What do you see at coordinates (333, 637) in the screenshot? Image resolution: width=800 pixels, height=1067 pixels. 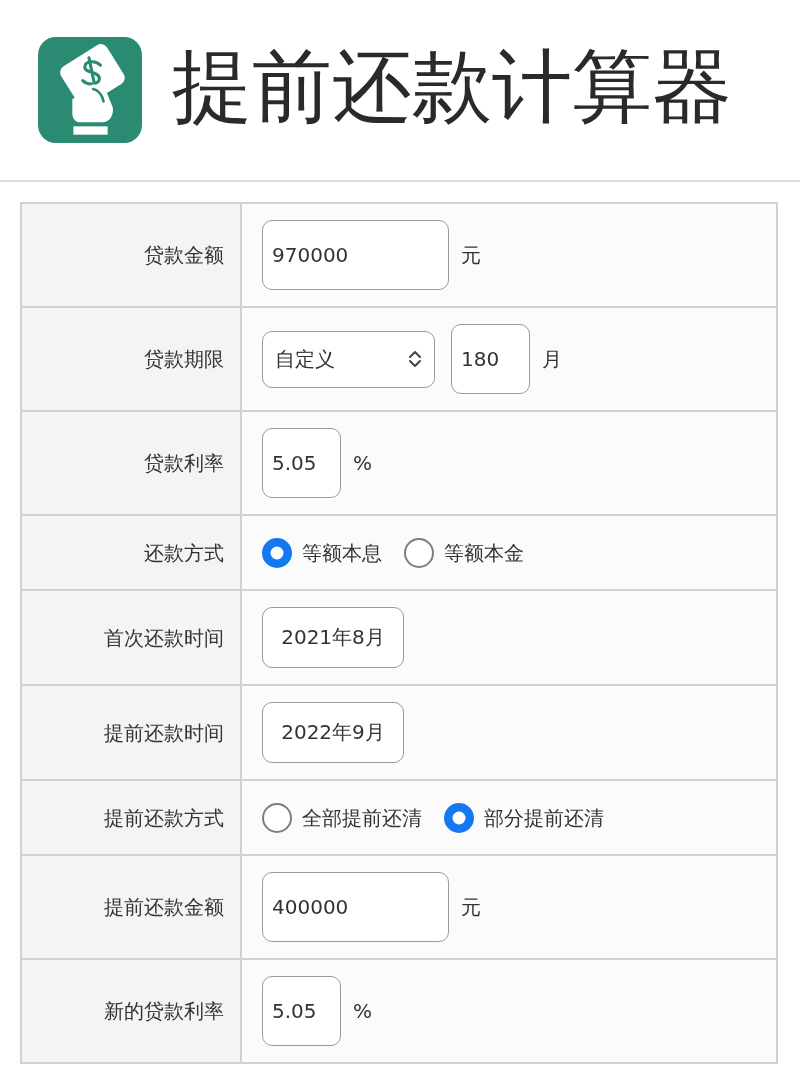 I see `date-field: 2021年8月` at bounding box center [333, 637].